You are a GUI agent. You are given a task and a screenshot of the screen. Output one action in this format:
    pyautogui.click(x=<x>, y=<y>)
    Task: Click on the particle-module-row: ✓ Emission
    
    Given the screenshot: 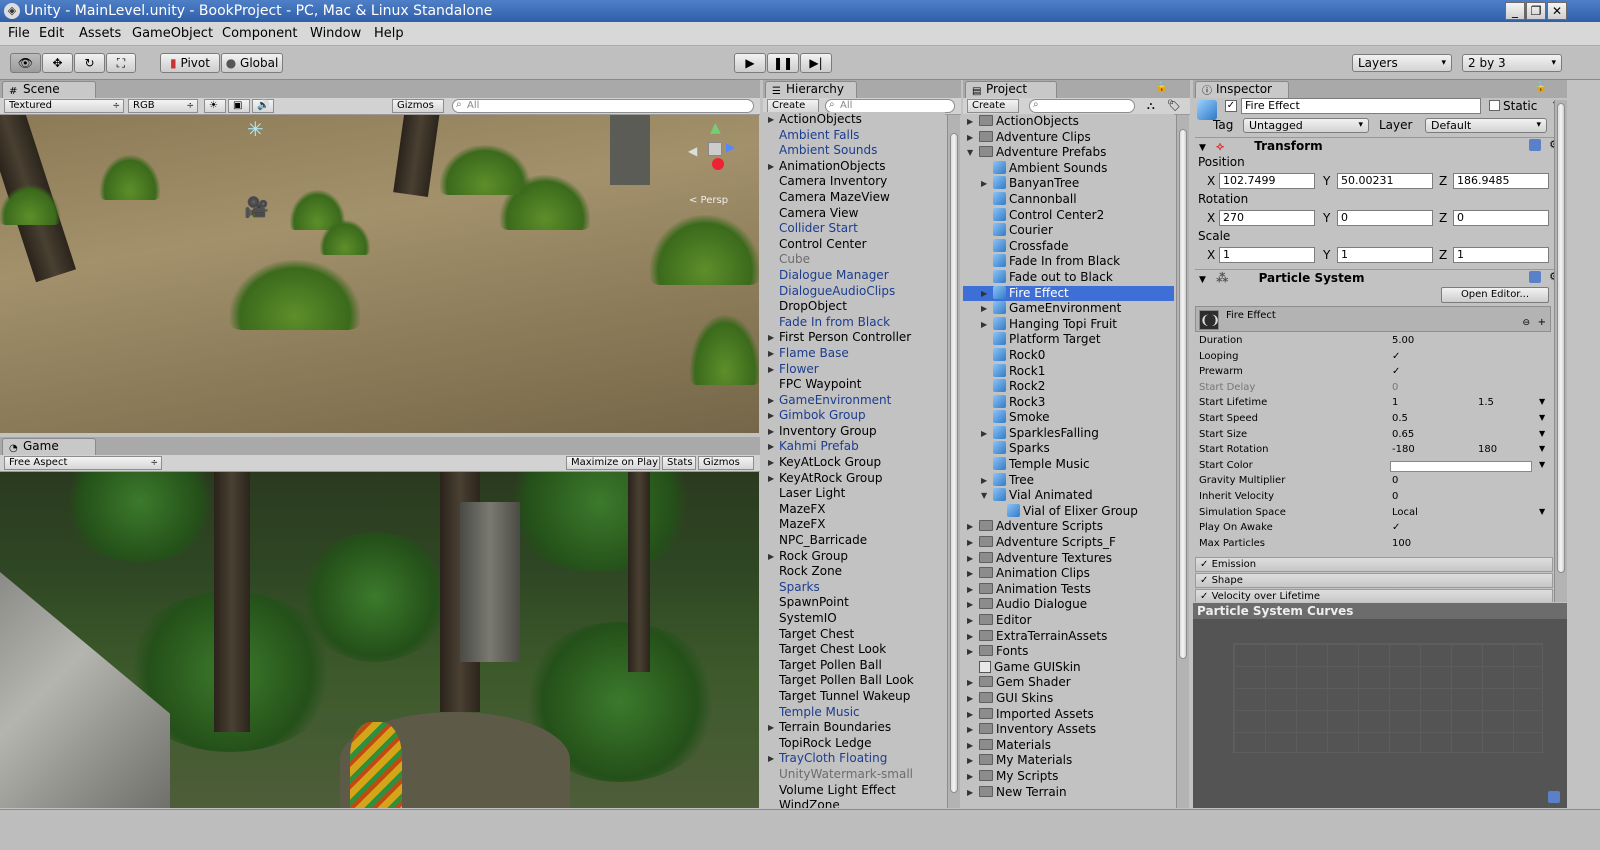 What is the action you would take?
    pyautogui.click(x=1374, y=564)
    